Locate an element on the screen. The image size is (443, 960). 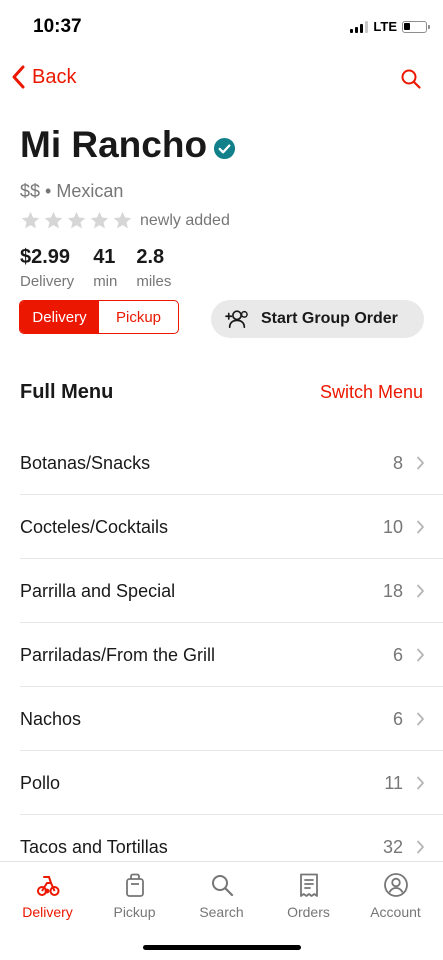
category-row: Parriladas/From the Grill 6 is located at coordinates (221, 655).